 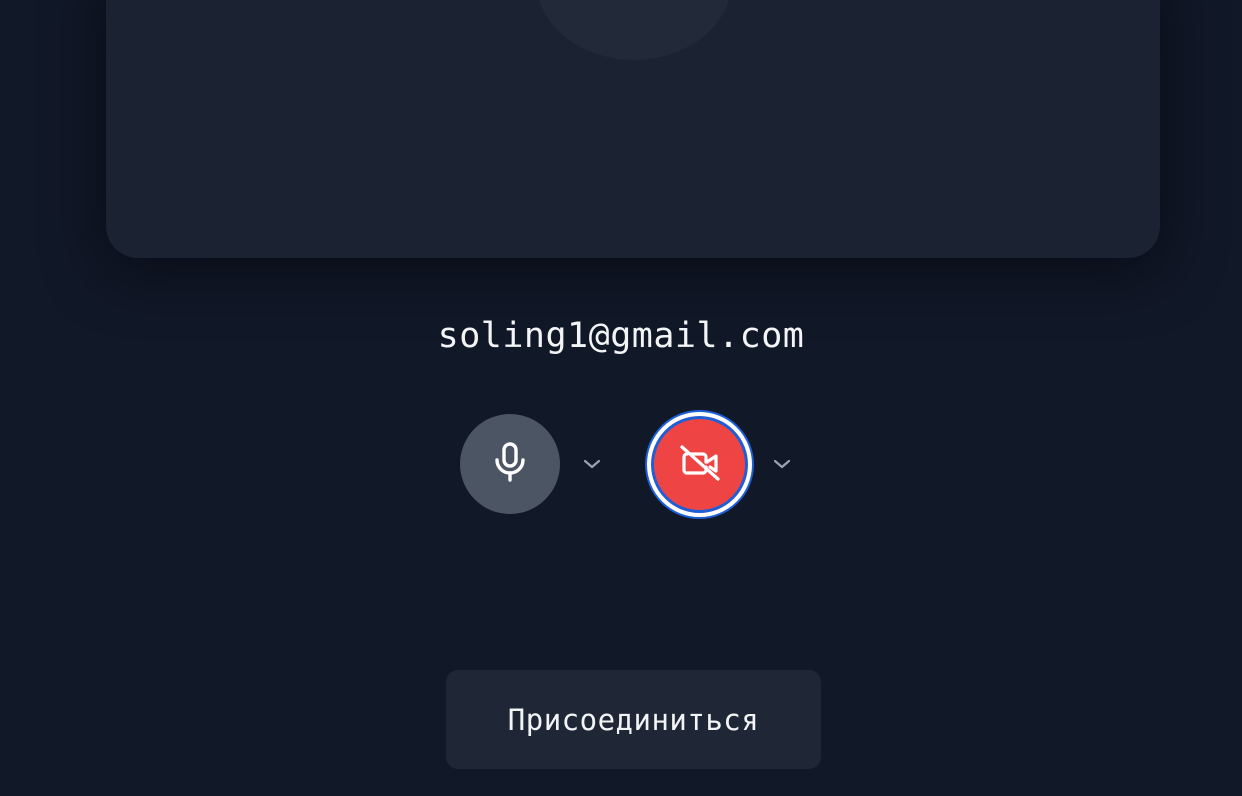 I want to click on camera-options-dropdown, so click(x=782, y=464).